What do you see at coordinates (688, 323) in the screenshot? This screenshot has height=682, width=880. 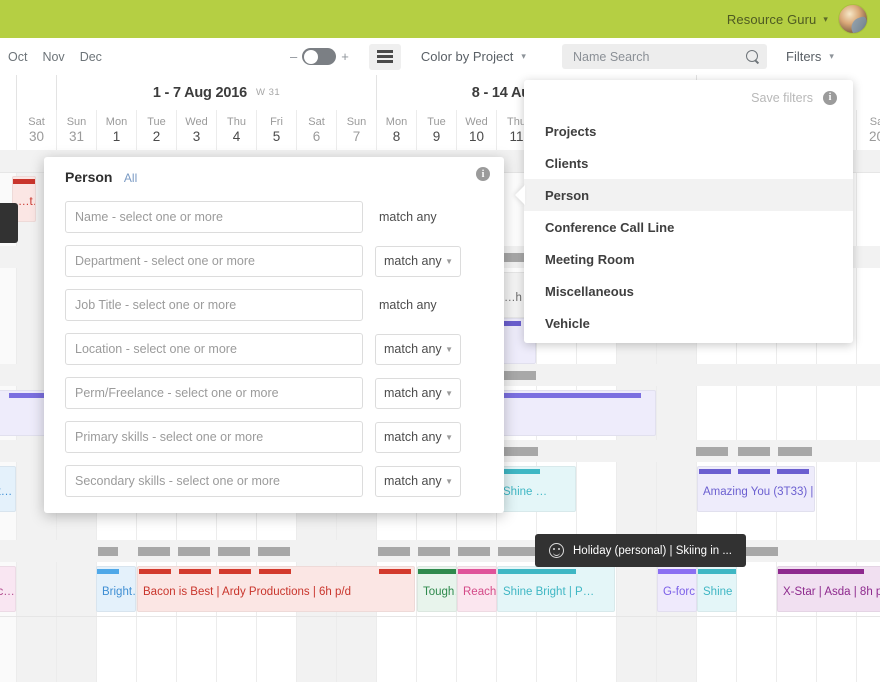 I see `filter-menu-item-vehicle: Vehicle` at bounding box center [688, 323].